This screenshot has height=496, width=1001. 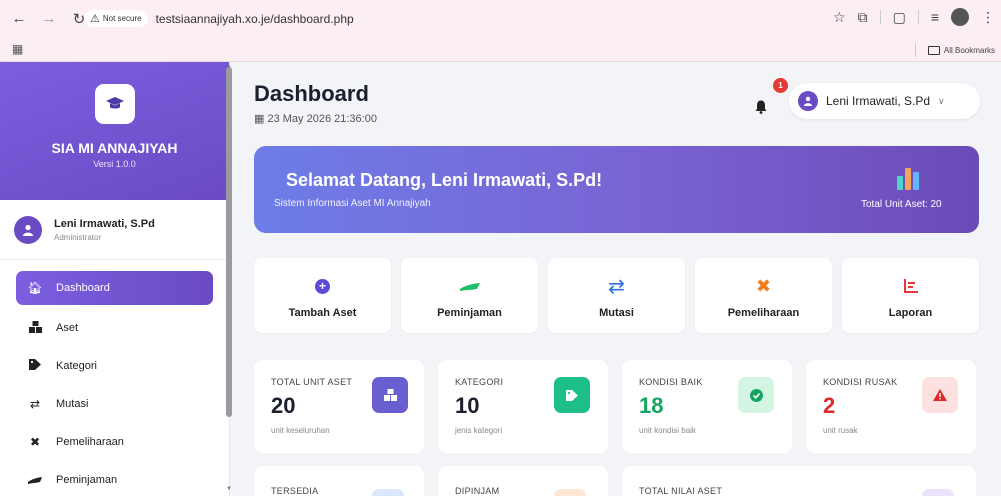 What do you see at coordinates (935, 17) in the screenshot?
I see `tab-search-icon: ≡` at bounding box center [935, 17].